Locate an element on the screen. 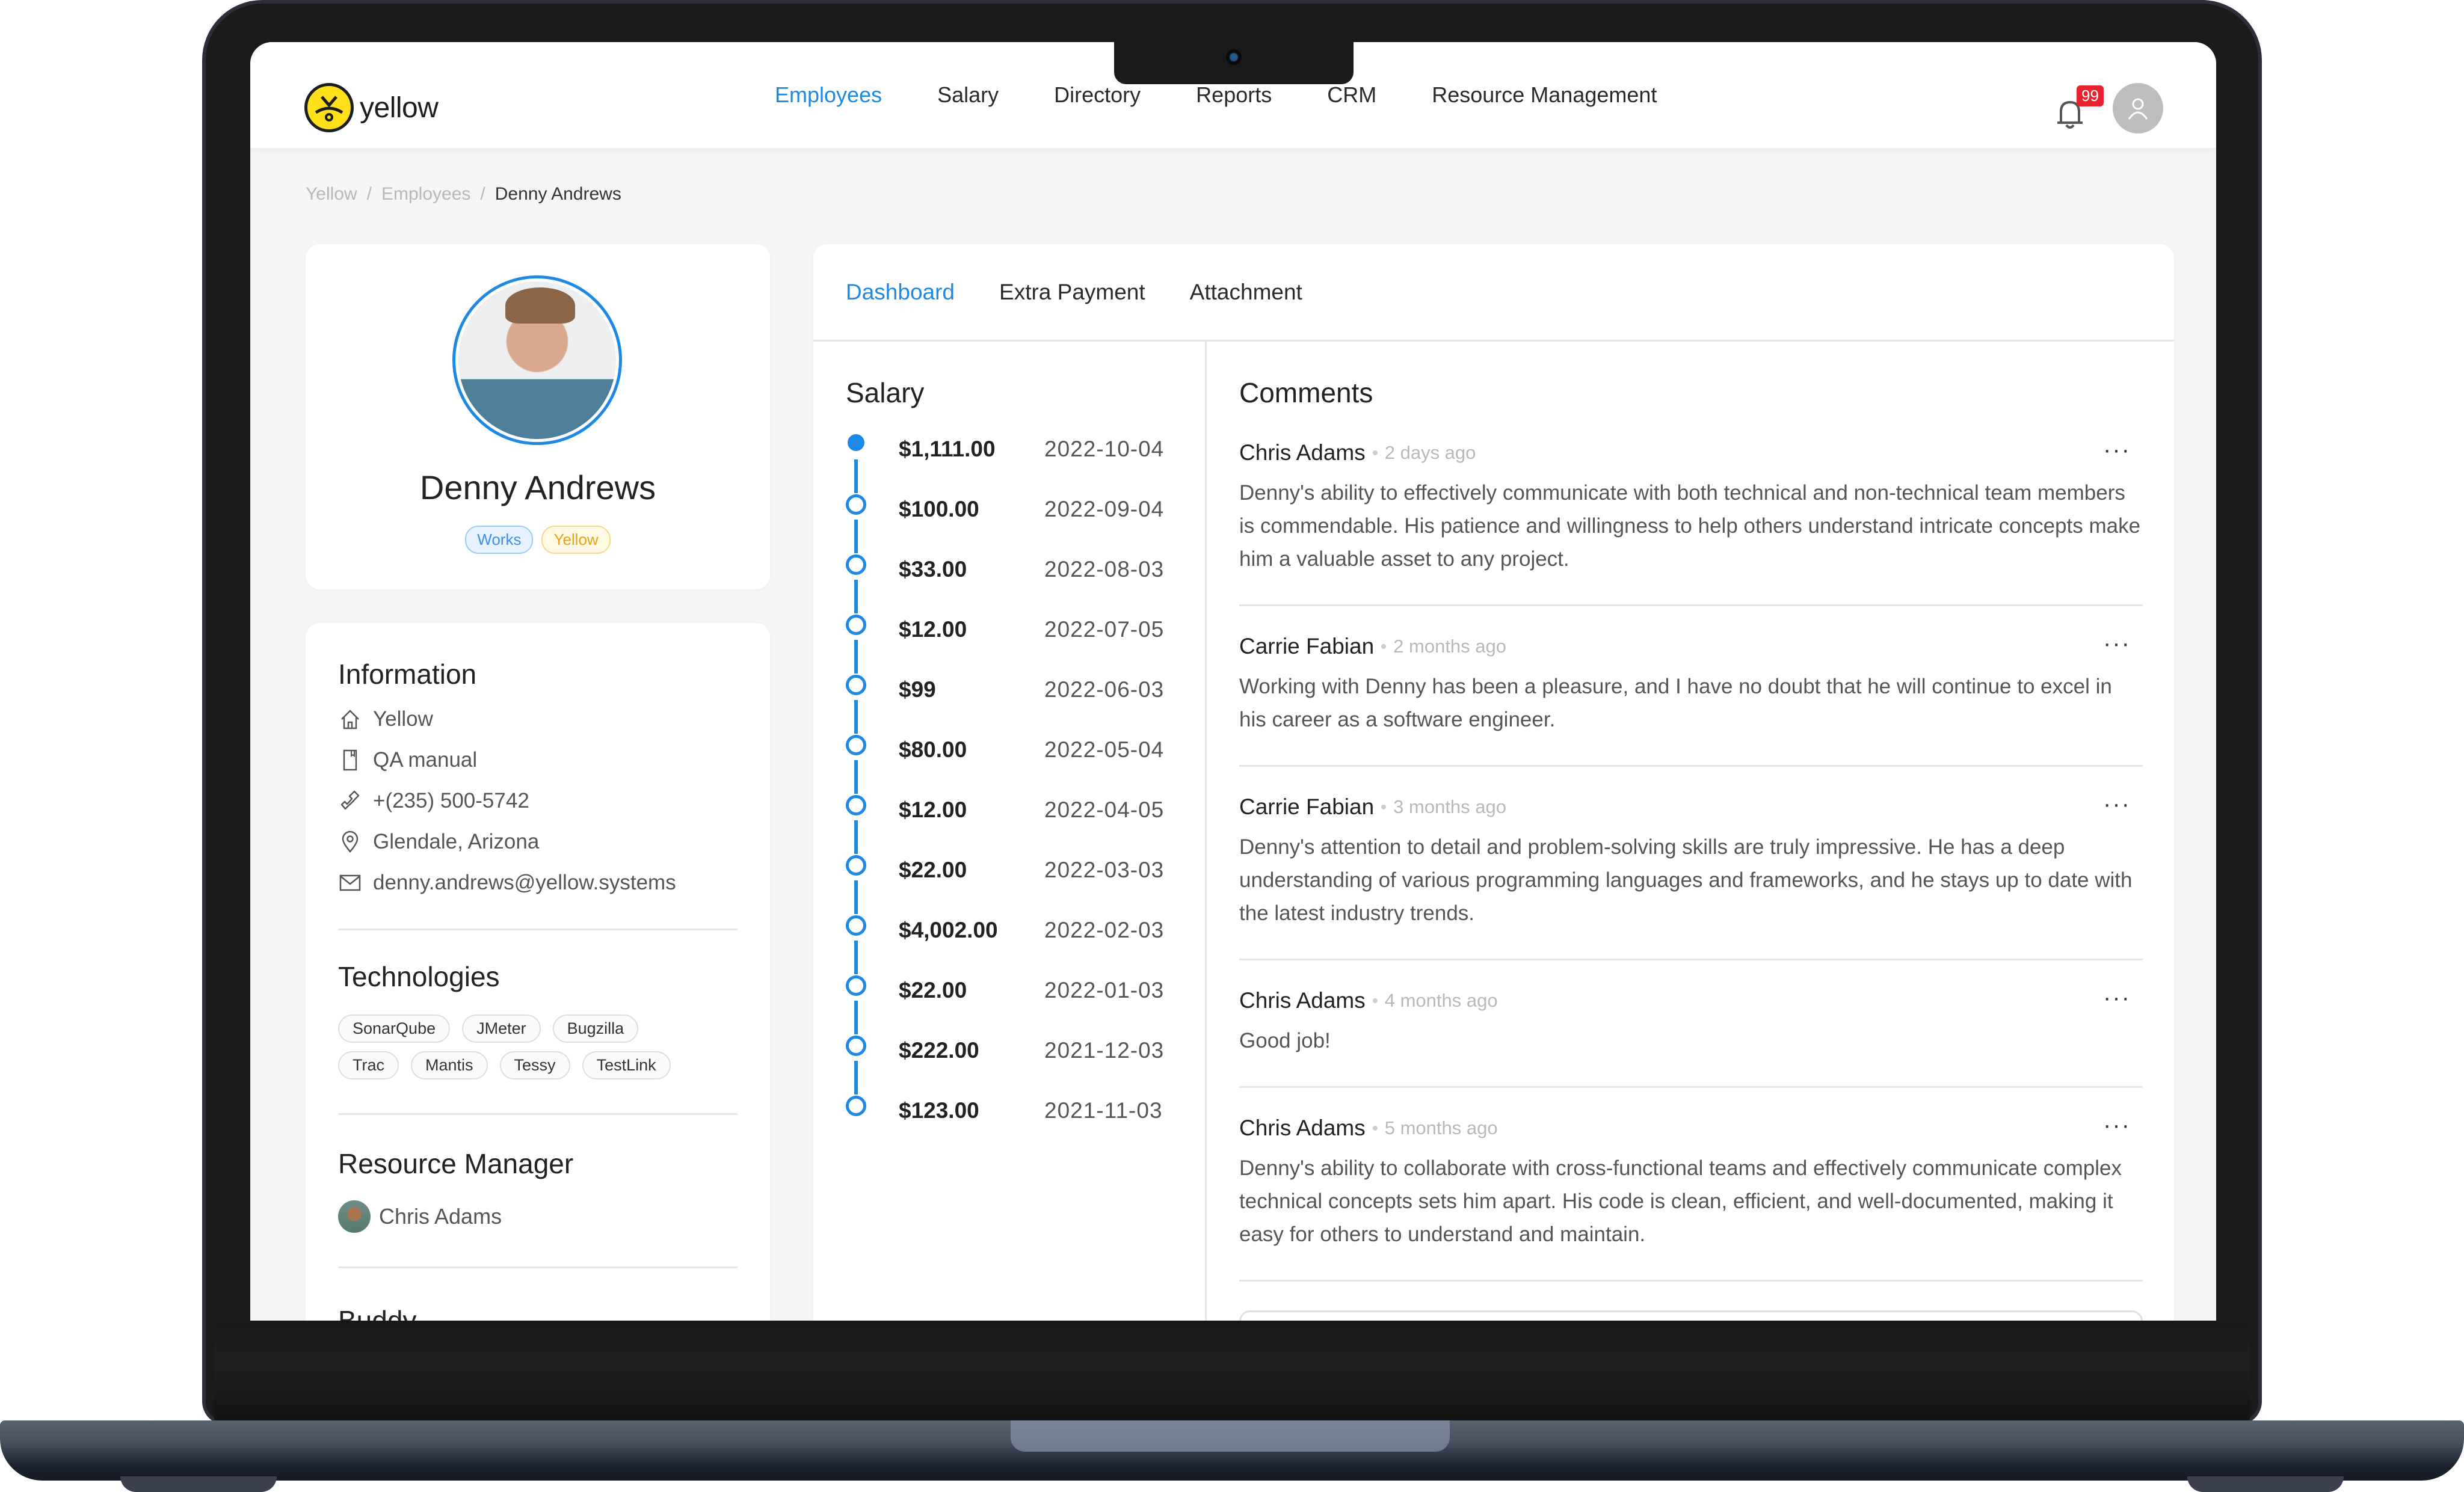 This screenshot has width=2464, height=1492. comment-input is located at coordinates (1691, 1316).